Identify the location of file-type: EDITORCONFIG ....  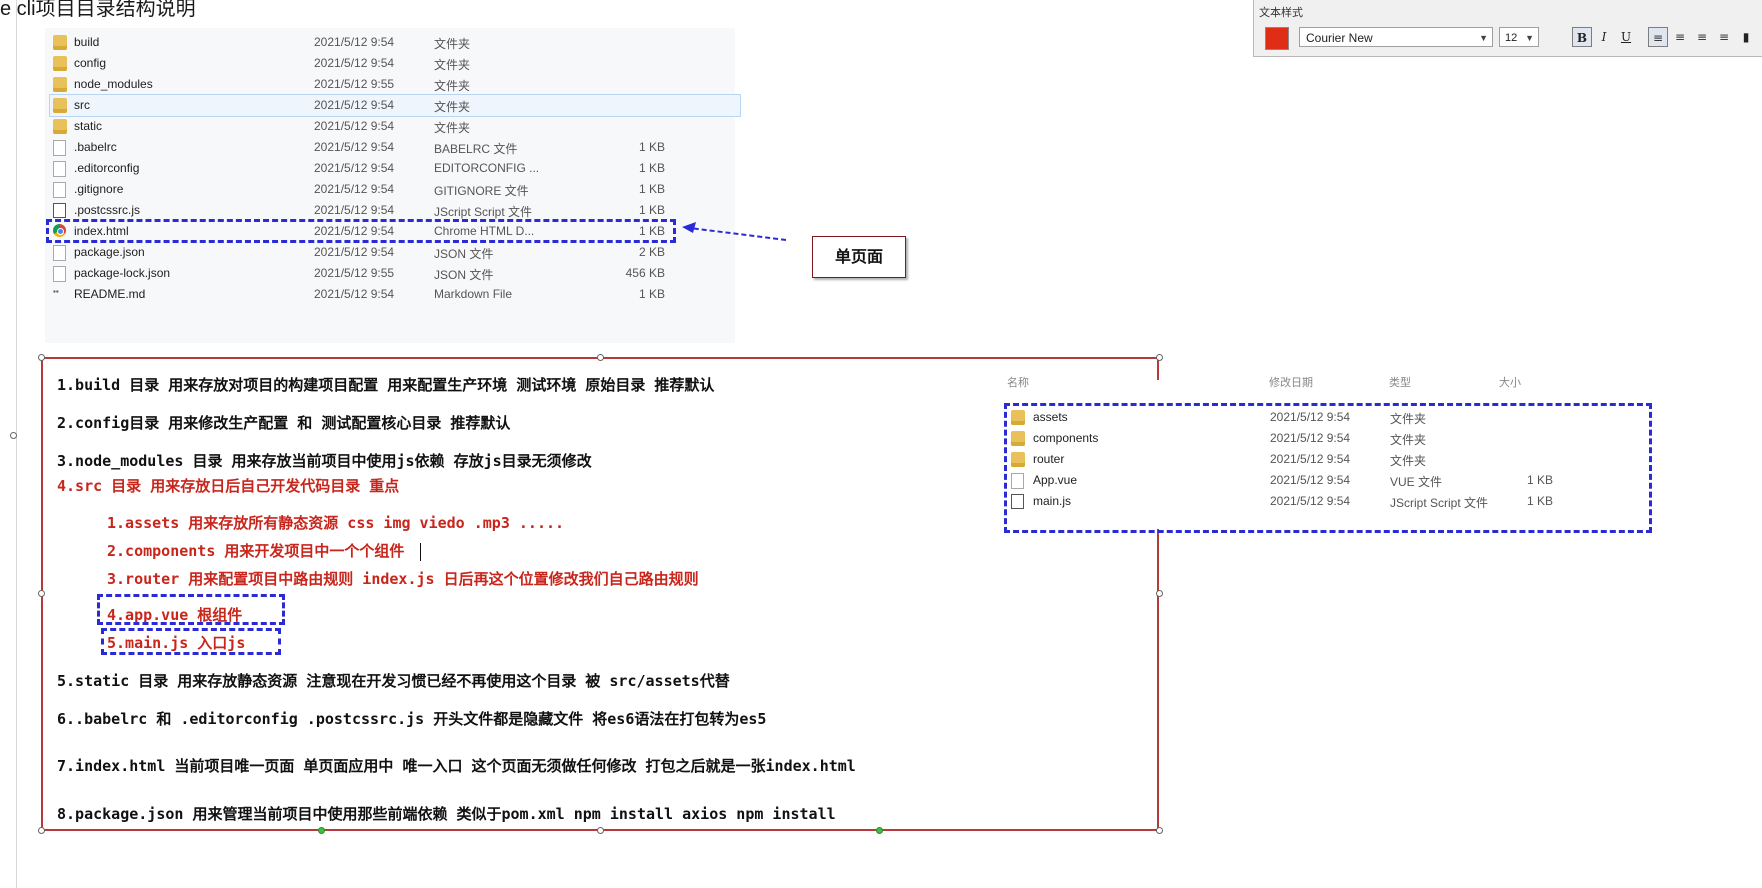
(487, 168).